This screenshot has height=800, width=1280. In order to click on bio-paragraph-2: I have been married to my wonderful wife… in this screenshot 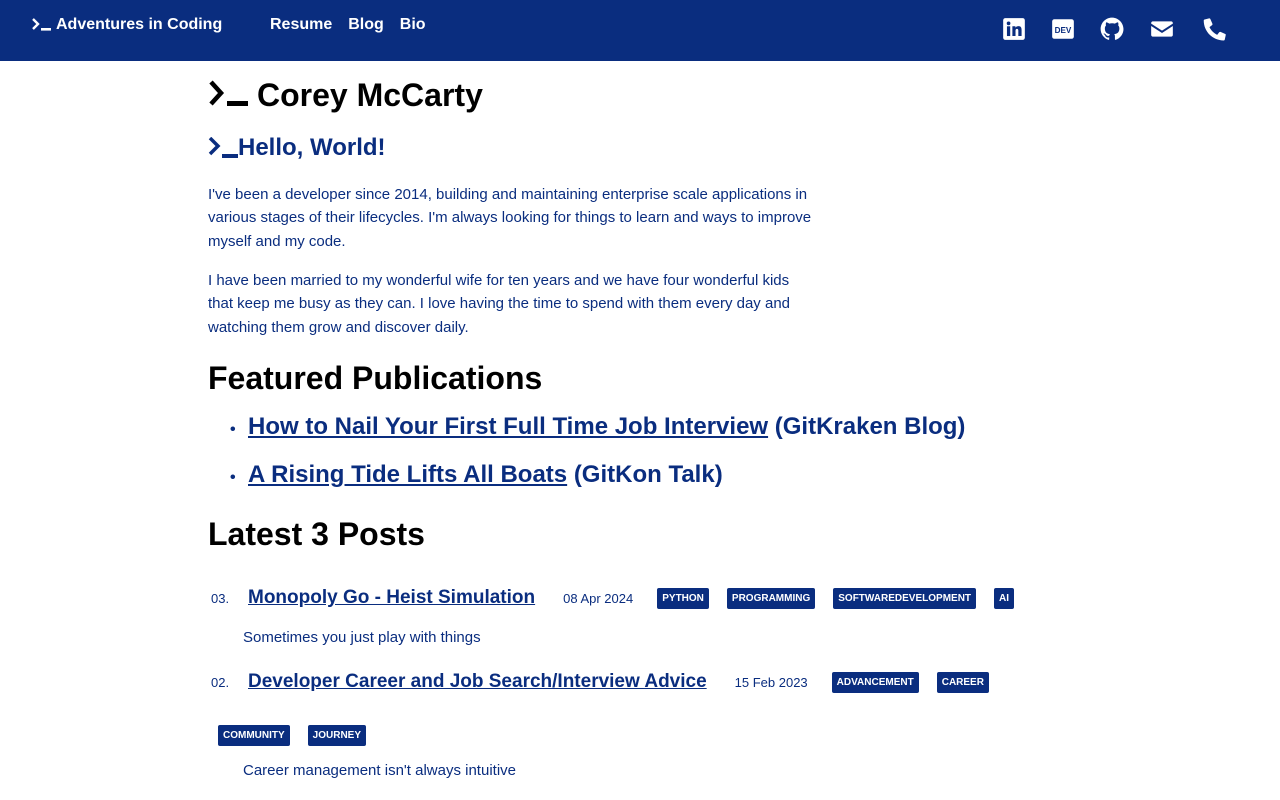, I will do `click(499, 304)`.